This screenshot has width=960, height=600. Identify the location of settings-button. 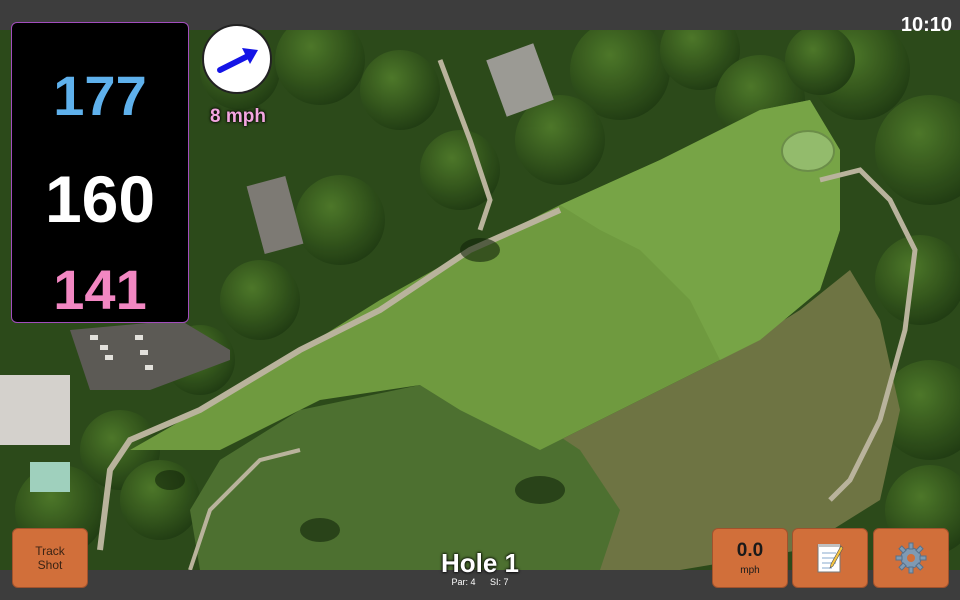
(911, 558).